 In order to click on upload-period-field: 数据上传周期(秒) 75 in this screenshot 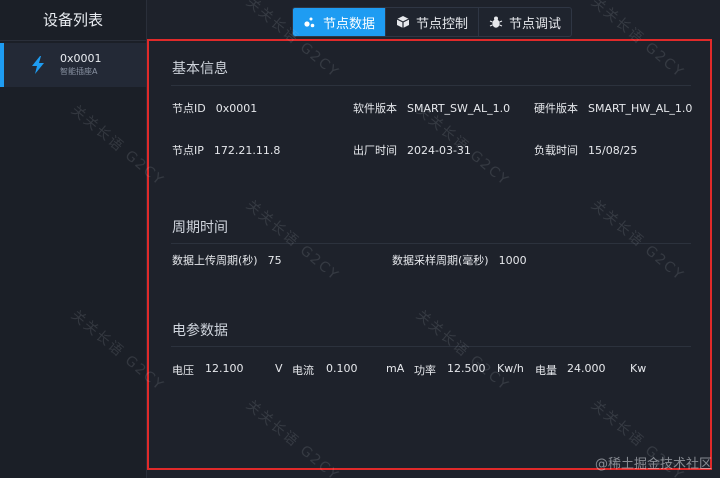, I will do `click(227, 260)`.